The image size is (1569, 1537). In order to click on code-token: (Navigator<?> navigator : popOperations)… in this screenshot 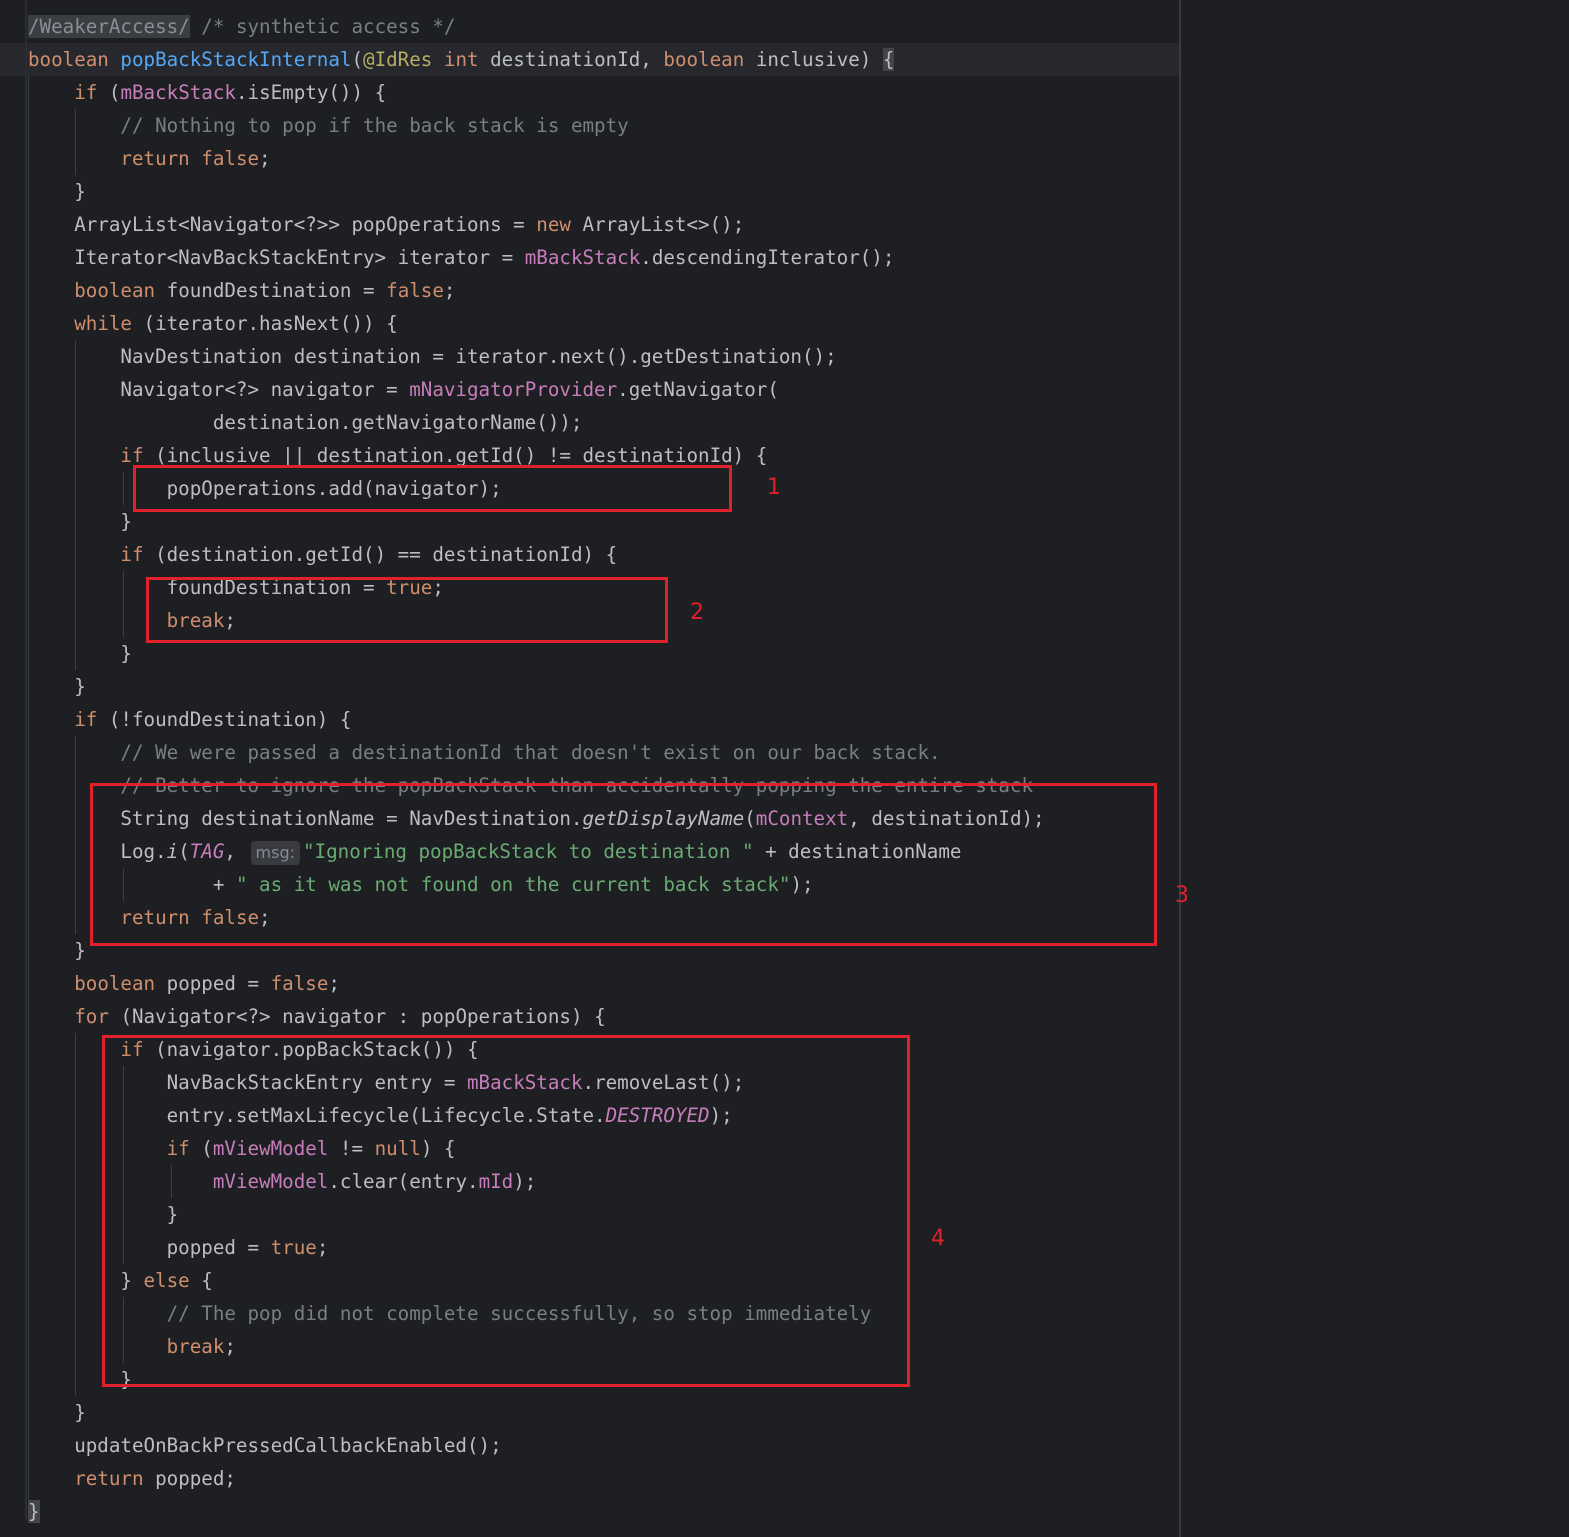, I will do `click(363, 1016)`.